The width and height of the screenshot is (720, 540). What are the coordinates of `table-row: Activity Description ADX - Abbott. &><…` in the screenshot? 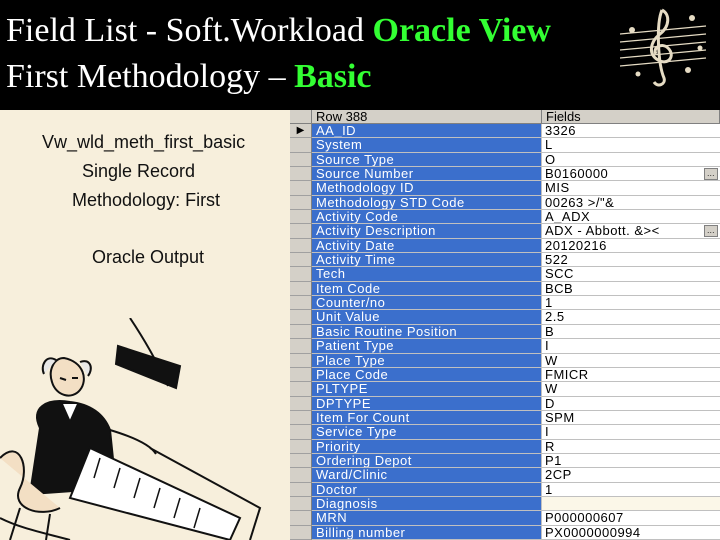 It's located at (505, 231).